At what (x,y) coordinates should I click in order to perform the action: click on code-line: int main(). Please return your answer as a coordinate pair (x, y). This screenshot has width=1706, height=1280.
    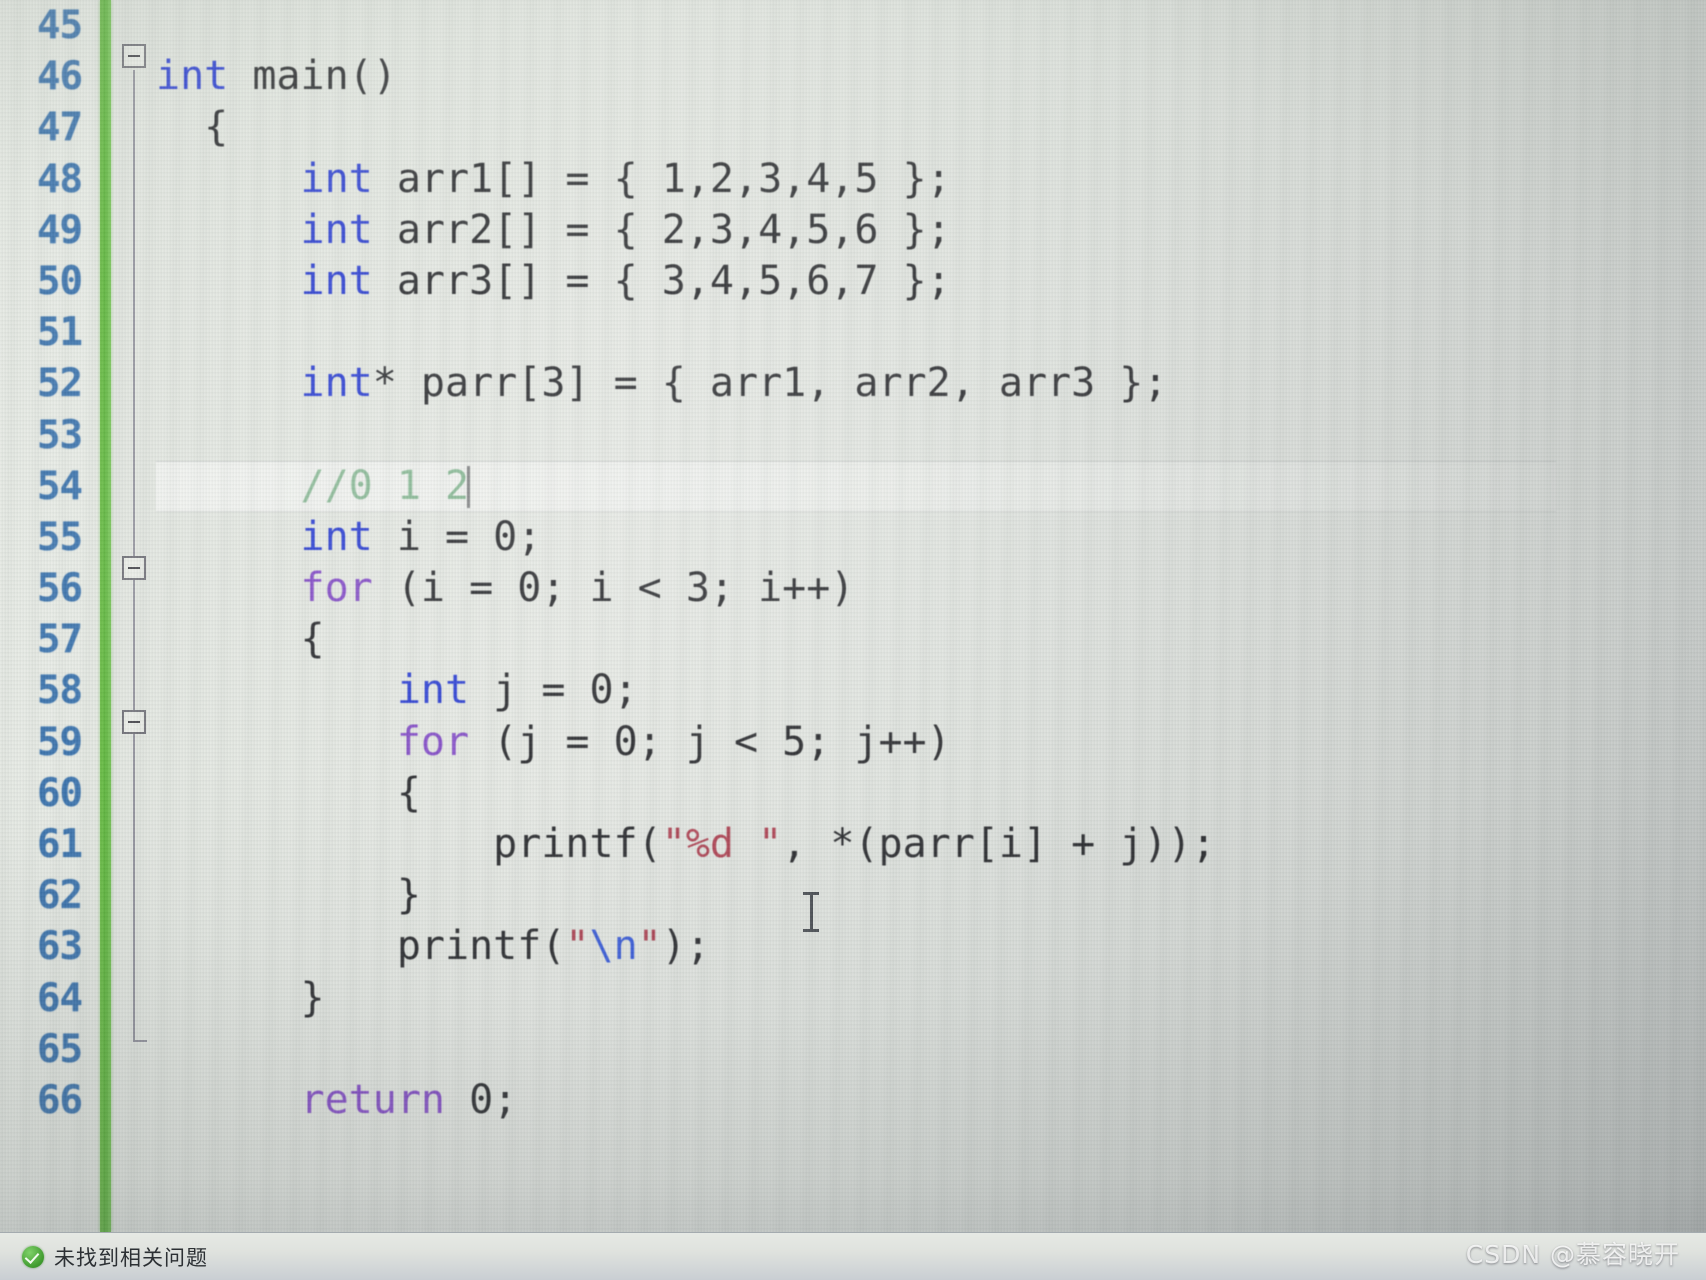
    Looking at the image, I should click on (931, 76).